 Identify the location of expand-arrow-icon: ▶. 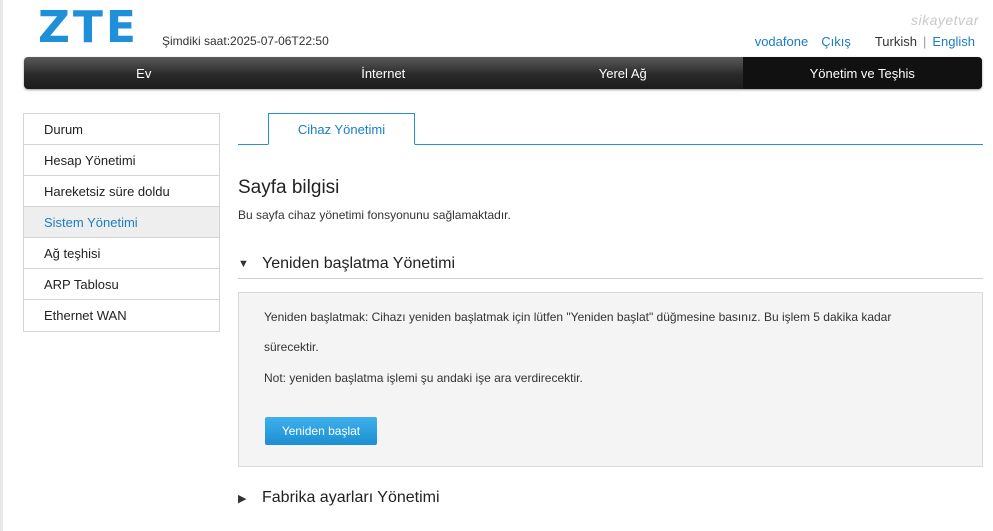
(242, 498).